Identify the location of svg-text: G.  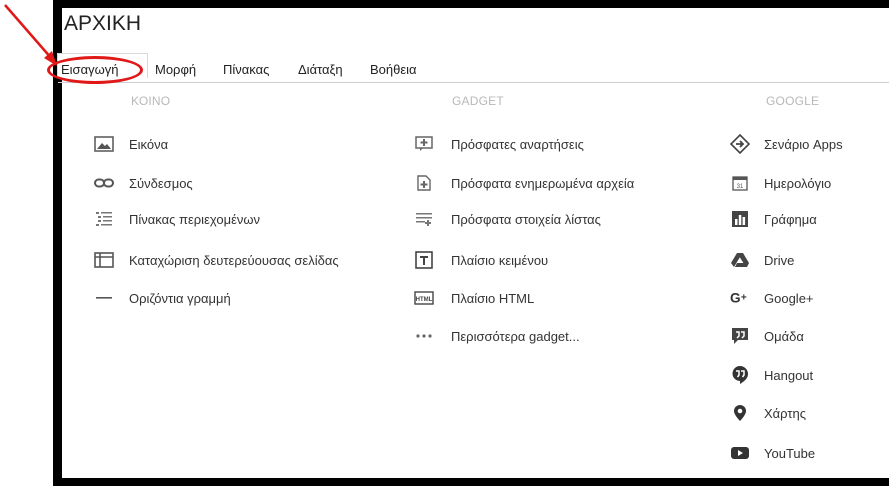
(735, 298).